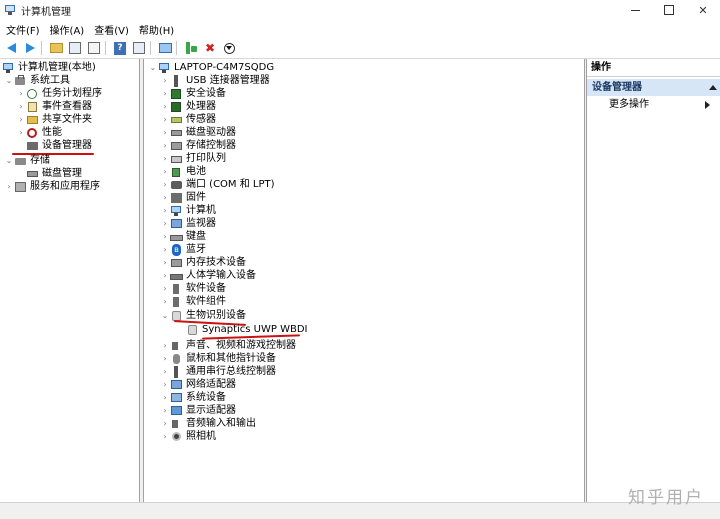 This screenshot has width=720, height=519. What do you see at coordinates (229, 48) in the screenshot?
I see `disable-device-button` at bounding box center [229, 48].